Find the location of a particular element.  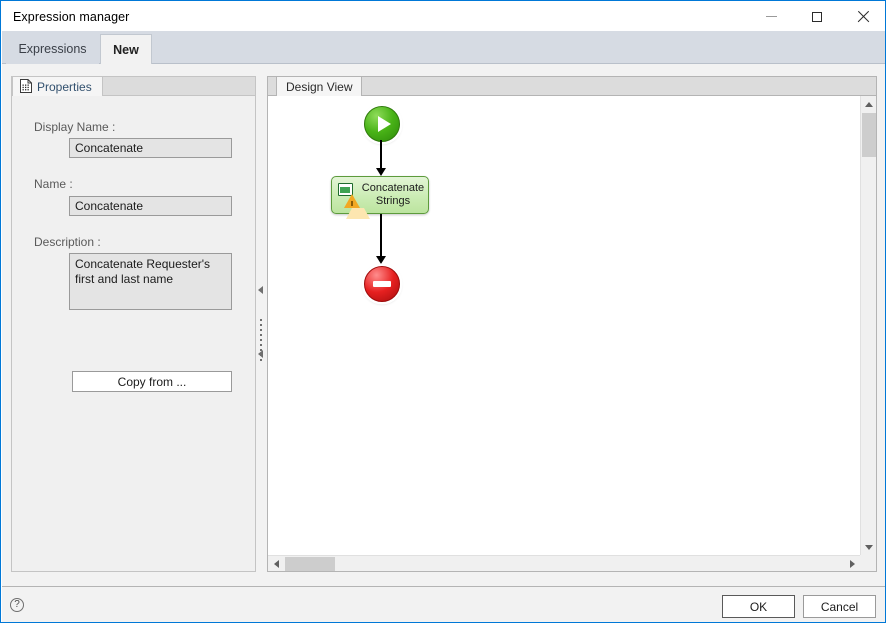

scroll-up-button is located at coordinates (868, 104).